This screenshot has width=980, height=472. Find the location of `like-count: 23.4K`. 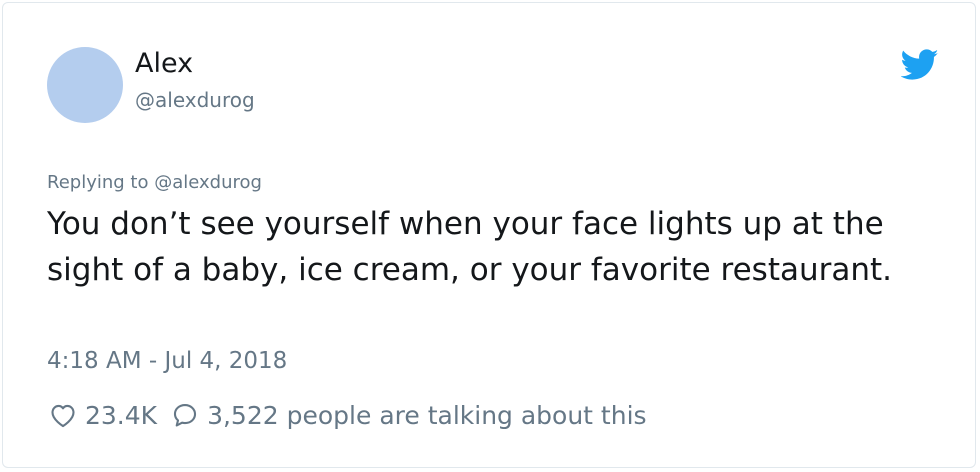

like-count: 23.4K is located at coordinates (121, 415).